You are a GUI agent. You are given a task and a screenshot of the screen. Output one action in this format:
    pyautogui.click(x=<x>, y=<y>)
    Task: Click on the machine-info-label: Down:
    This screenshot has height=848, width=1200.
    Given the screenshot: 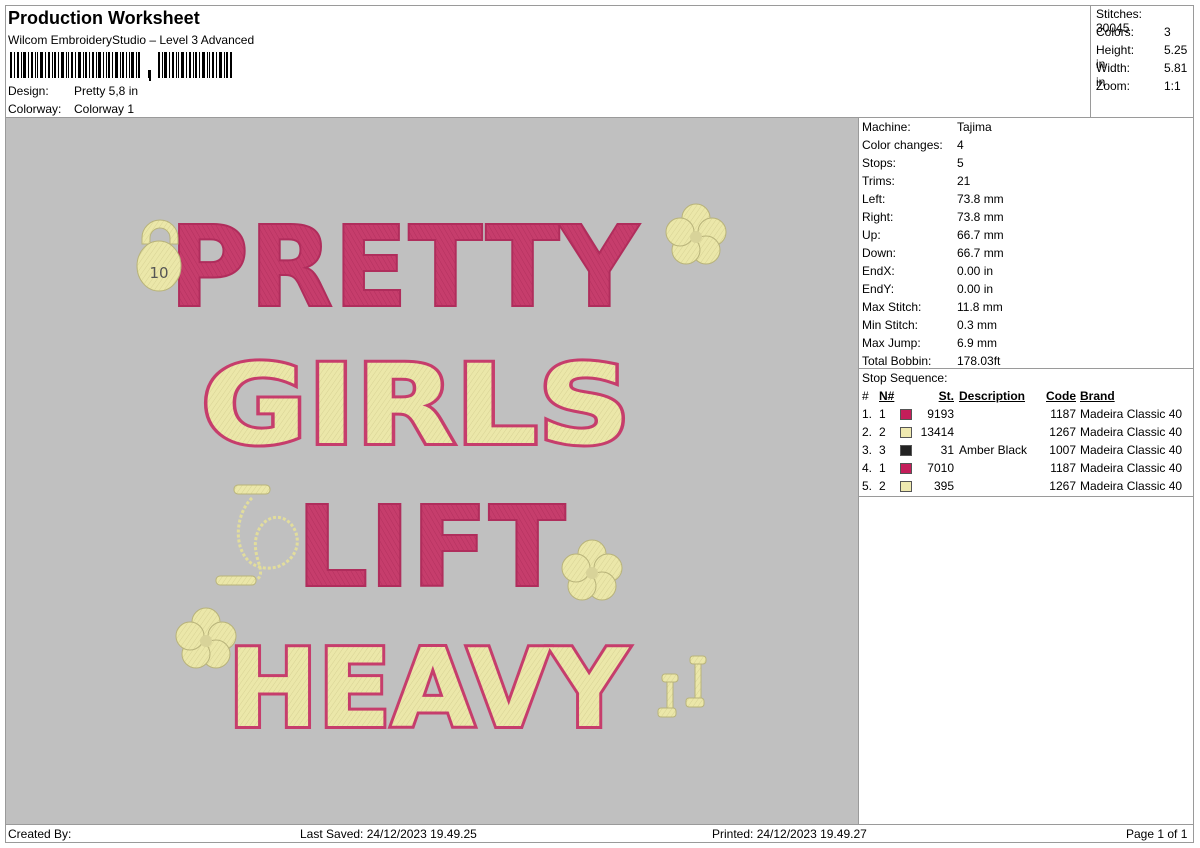 What is the action you would take?
    pyautogui.click(x=879, y=253)
    